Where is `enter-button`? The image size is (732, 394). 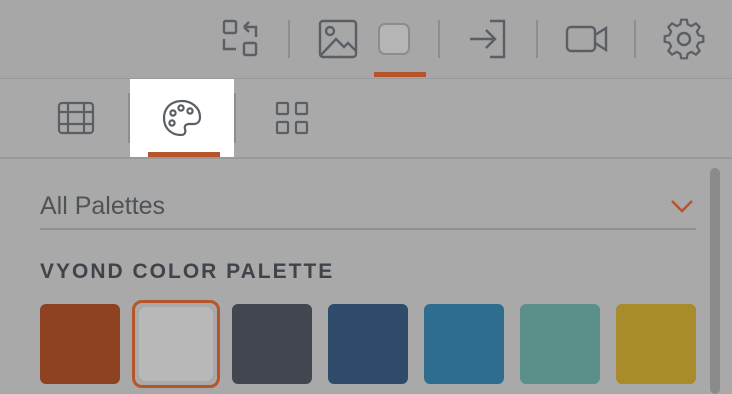
enter-button is located at coordinates (488, 39).